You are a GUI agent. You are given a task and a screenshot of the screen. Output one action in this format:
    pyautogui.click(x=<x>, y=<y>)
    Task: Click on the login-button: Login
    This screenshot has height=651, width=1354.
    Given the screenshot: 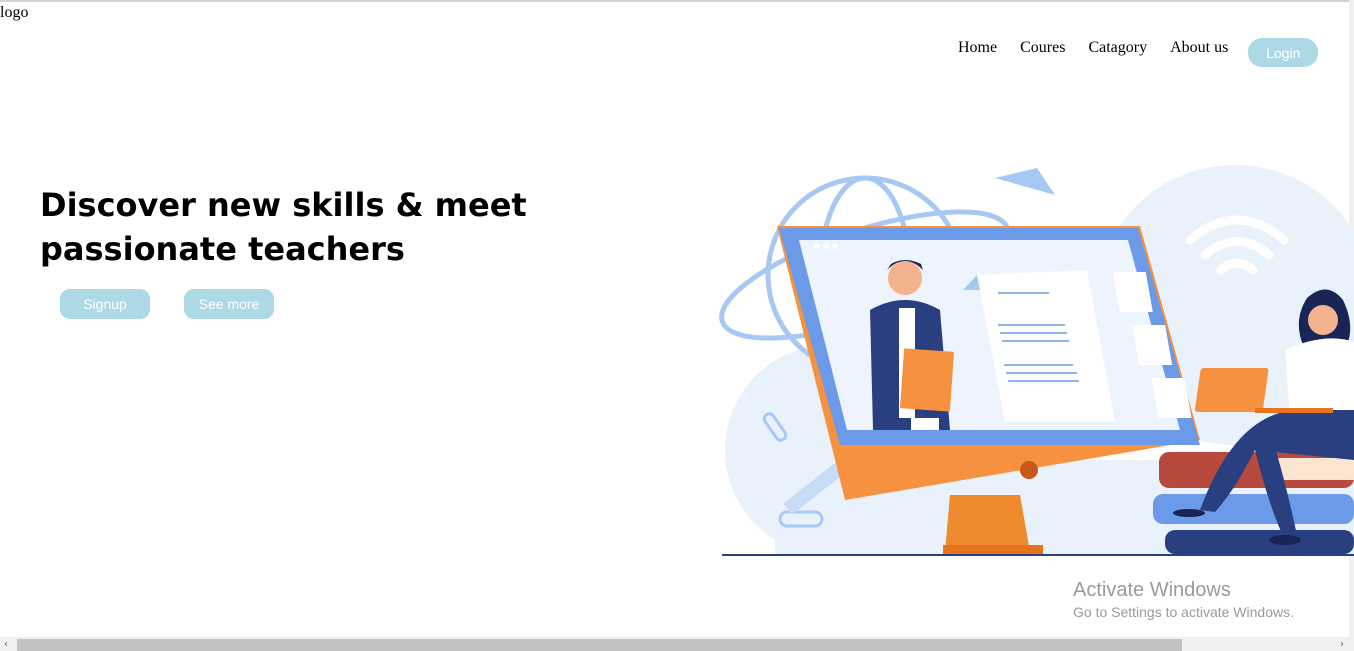 What is the action you would take?
    pyautogui.click(x=1283, y=52)
    